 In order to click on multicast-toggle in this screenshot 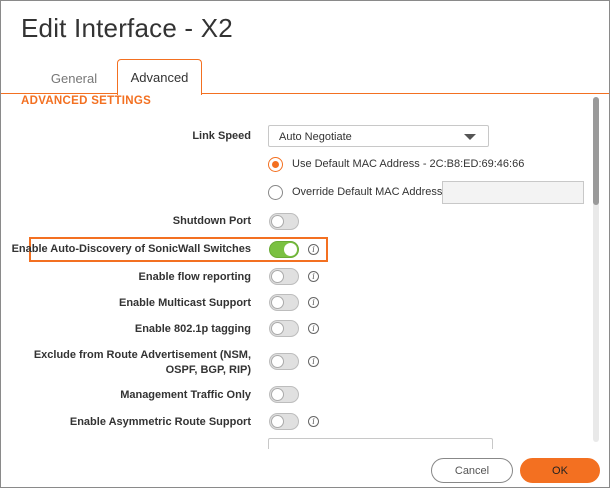, I will do `click(284, 302)`.